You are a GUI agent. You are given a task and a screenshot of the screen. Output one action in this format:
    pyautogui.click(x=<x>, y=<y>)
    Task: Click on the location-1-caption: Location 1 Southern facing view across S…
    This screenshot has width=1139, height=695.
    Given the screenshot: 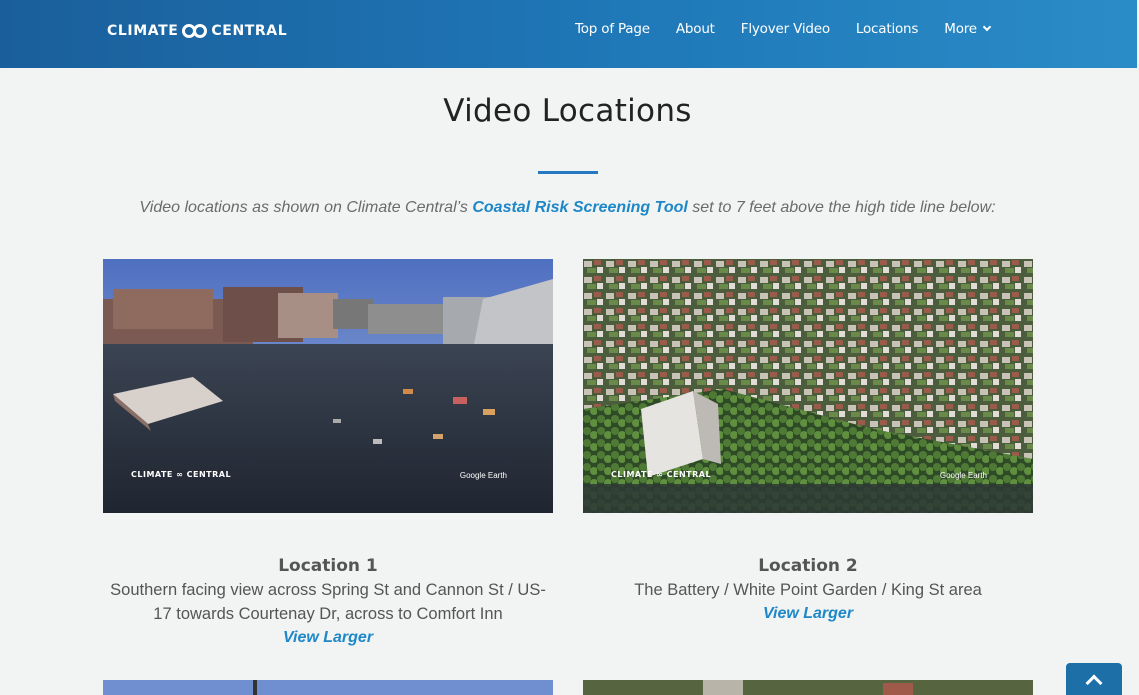 What is the action you would take?
    pyautogui.click(x=328, y=602)
    